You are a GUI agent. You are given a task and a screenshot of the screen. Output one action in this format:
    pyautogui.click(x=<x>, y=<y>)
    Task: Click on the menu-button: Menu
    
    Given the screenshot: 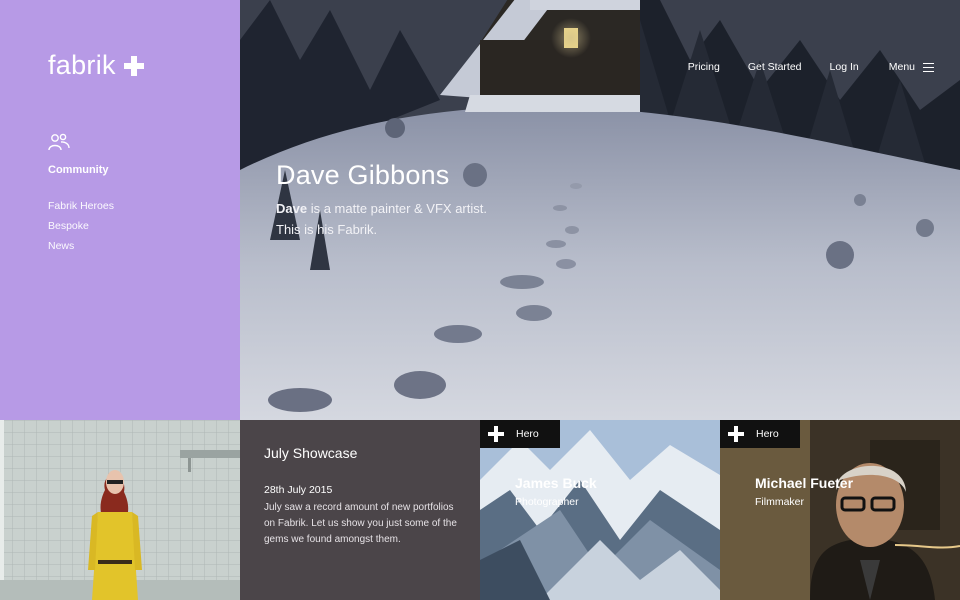 What is the action you would take?
    pyautogui.click(x=911, y=67)
    